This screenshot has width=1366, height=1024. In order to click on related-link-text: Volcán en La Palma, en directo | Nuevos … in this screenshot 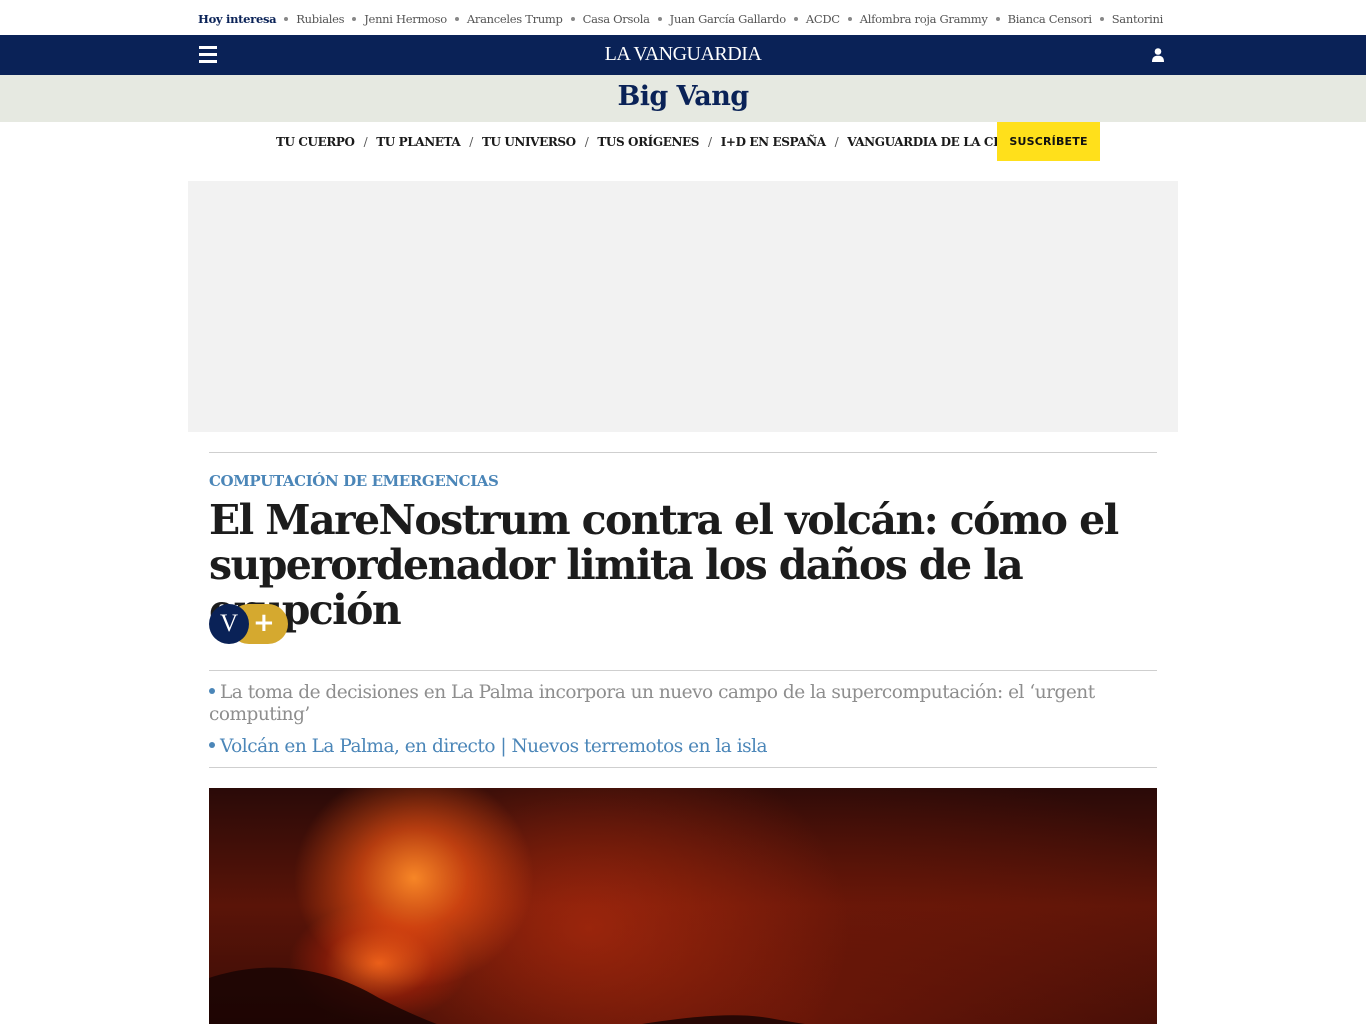, I will do `click(494, 746)`.